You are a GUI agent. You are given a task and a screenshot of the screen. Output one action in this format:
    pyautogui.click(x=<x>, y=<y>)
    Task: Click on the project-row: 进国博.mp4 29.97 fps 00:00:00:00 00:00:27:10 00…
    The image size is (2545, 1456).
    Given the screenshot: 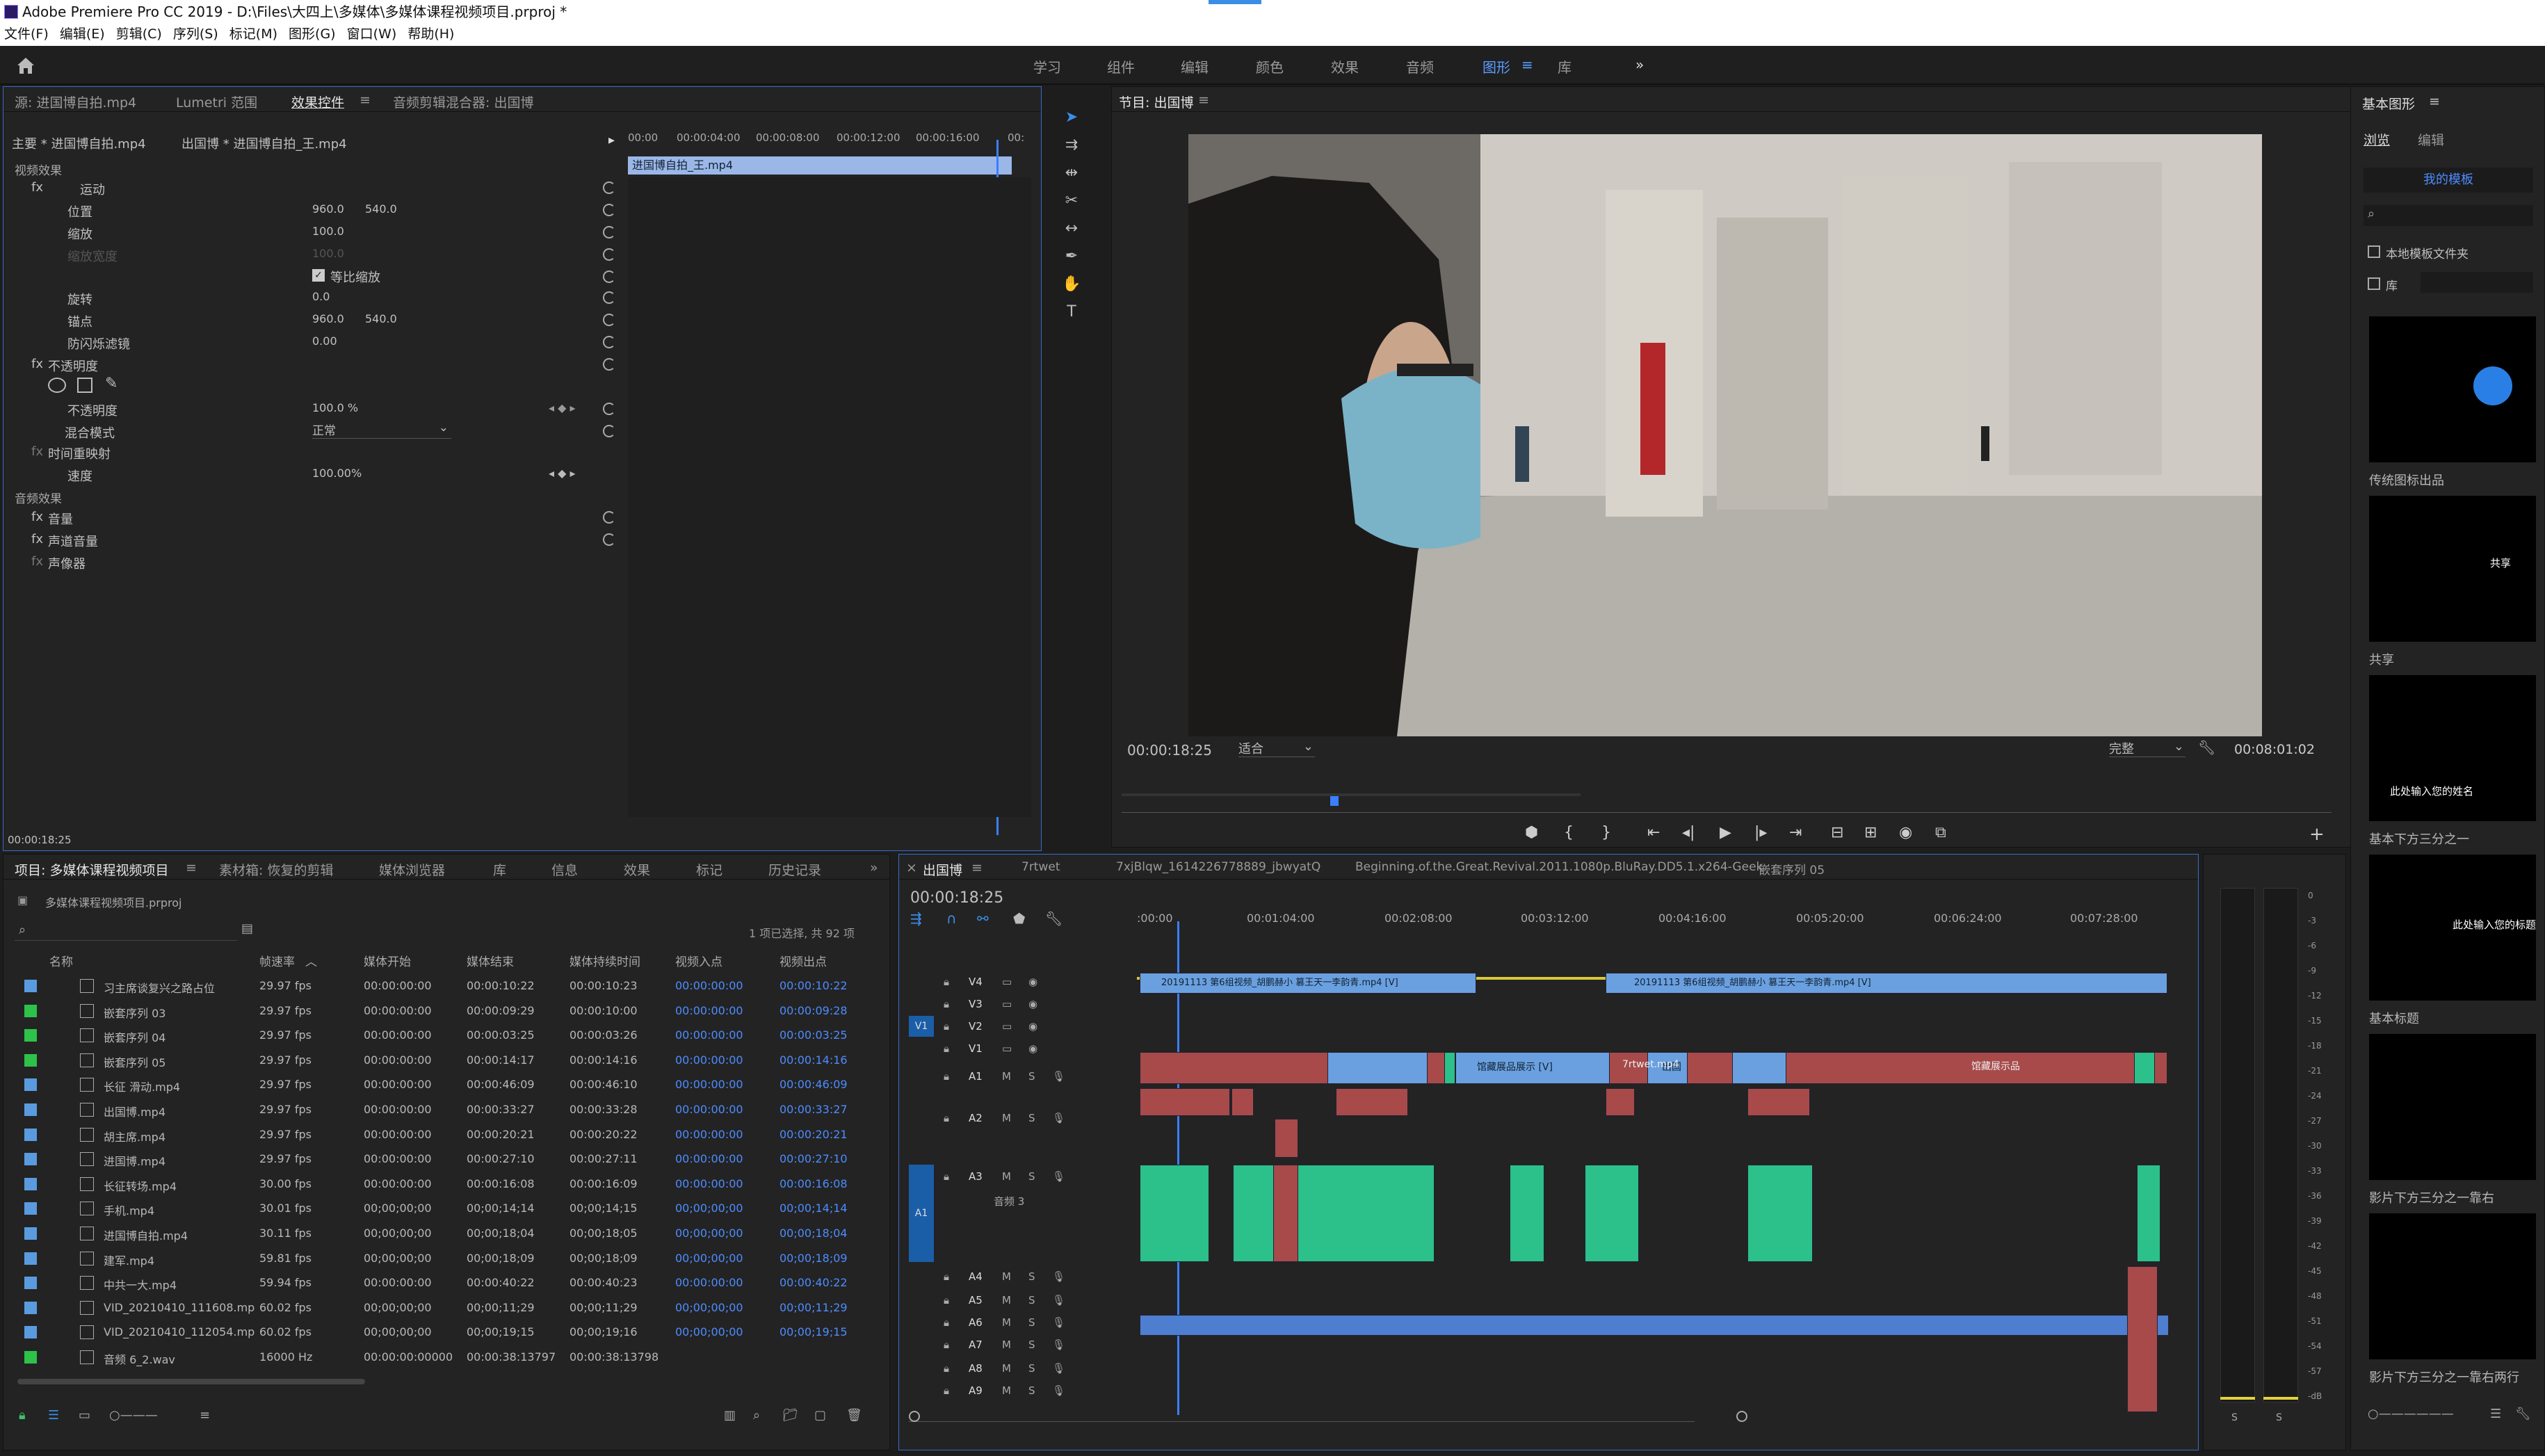 What is the action you would take?
    pyautogui.click(x=446, y=1159)
    